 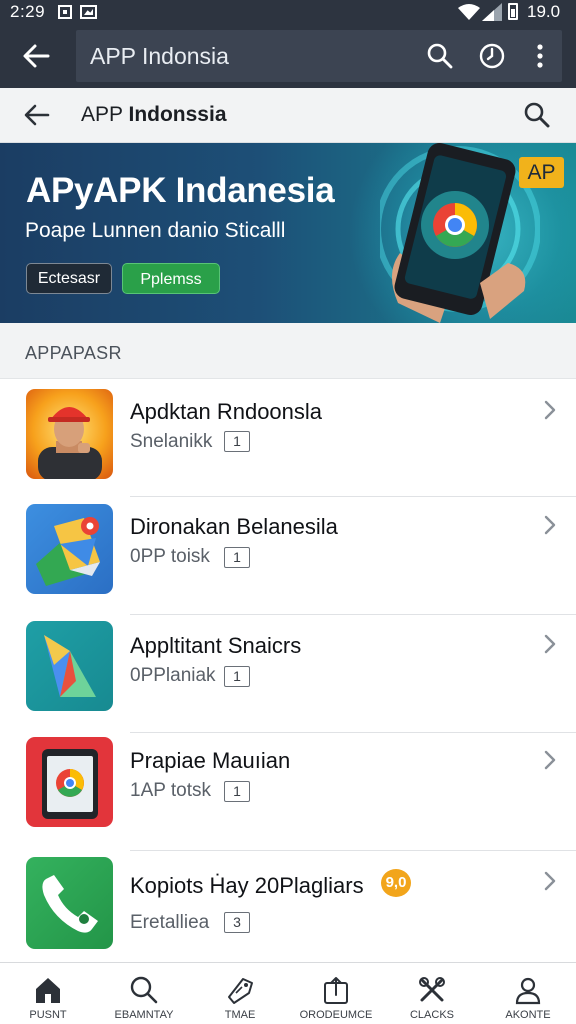 What do you see at coordinates (237, 922) in the screenshot?
I see `app-count-badge: 3` at bounding box center [237, 922].